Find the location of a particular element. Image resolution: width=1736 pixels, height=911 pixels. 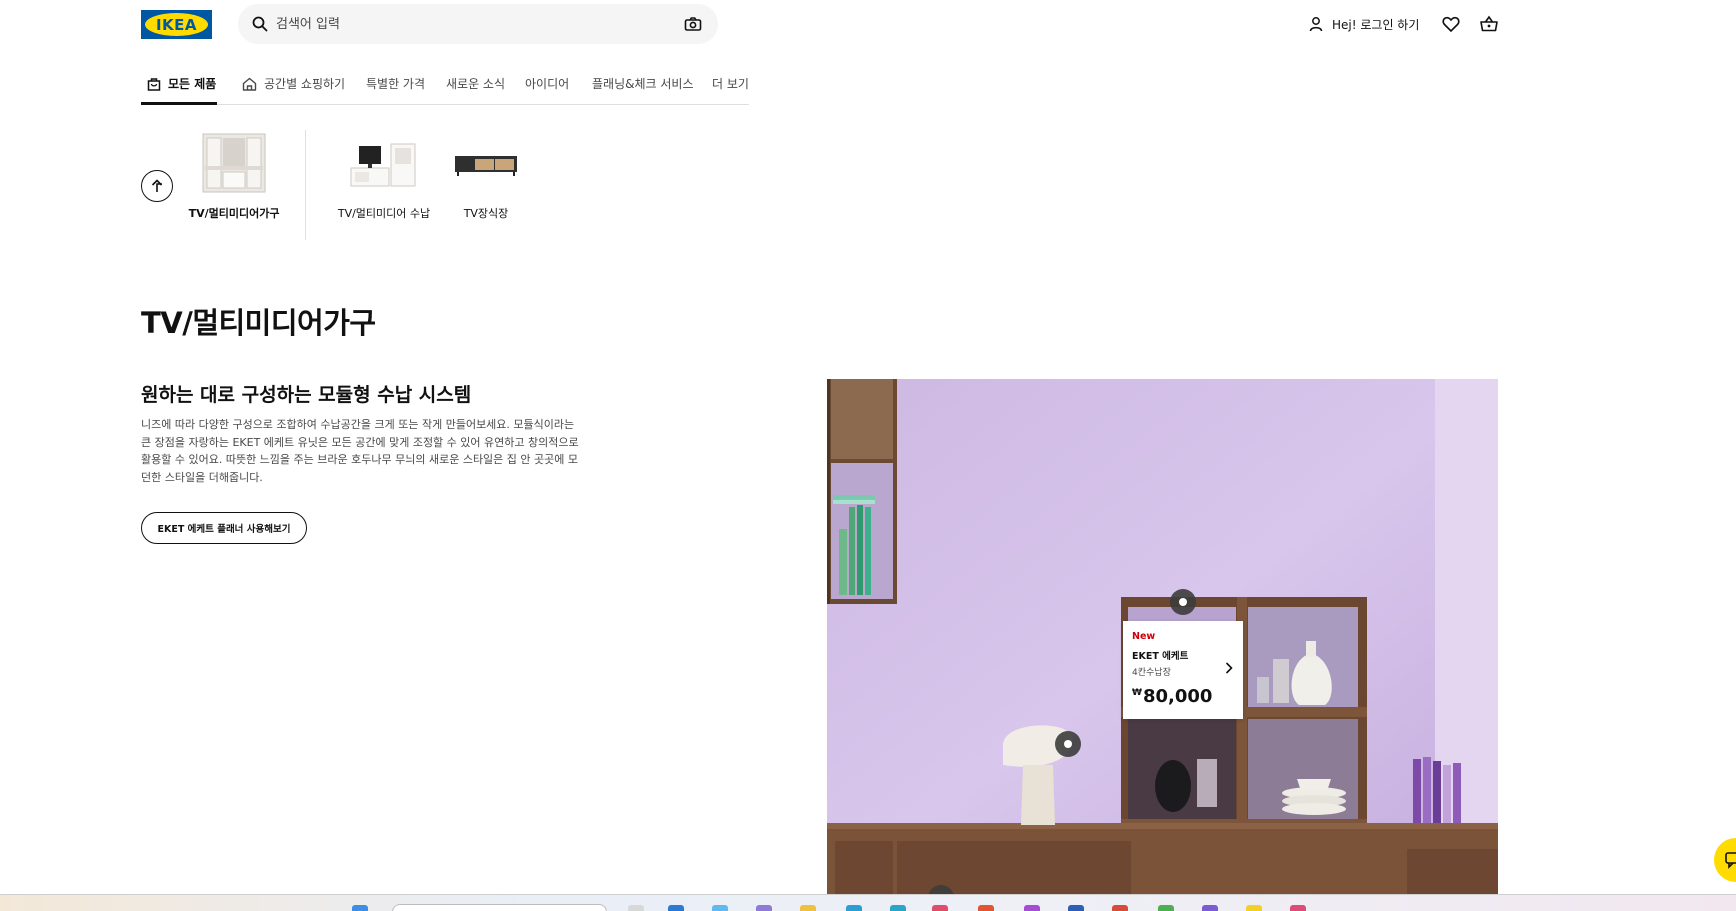

os-taskbar is located at coordinates (868, 902).